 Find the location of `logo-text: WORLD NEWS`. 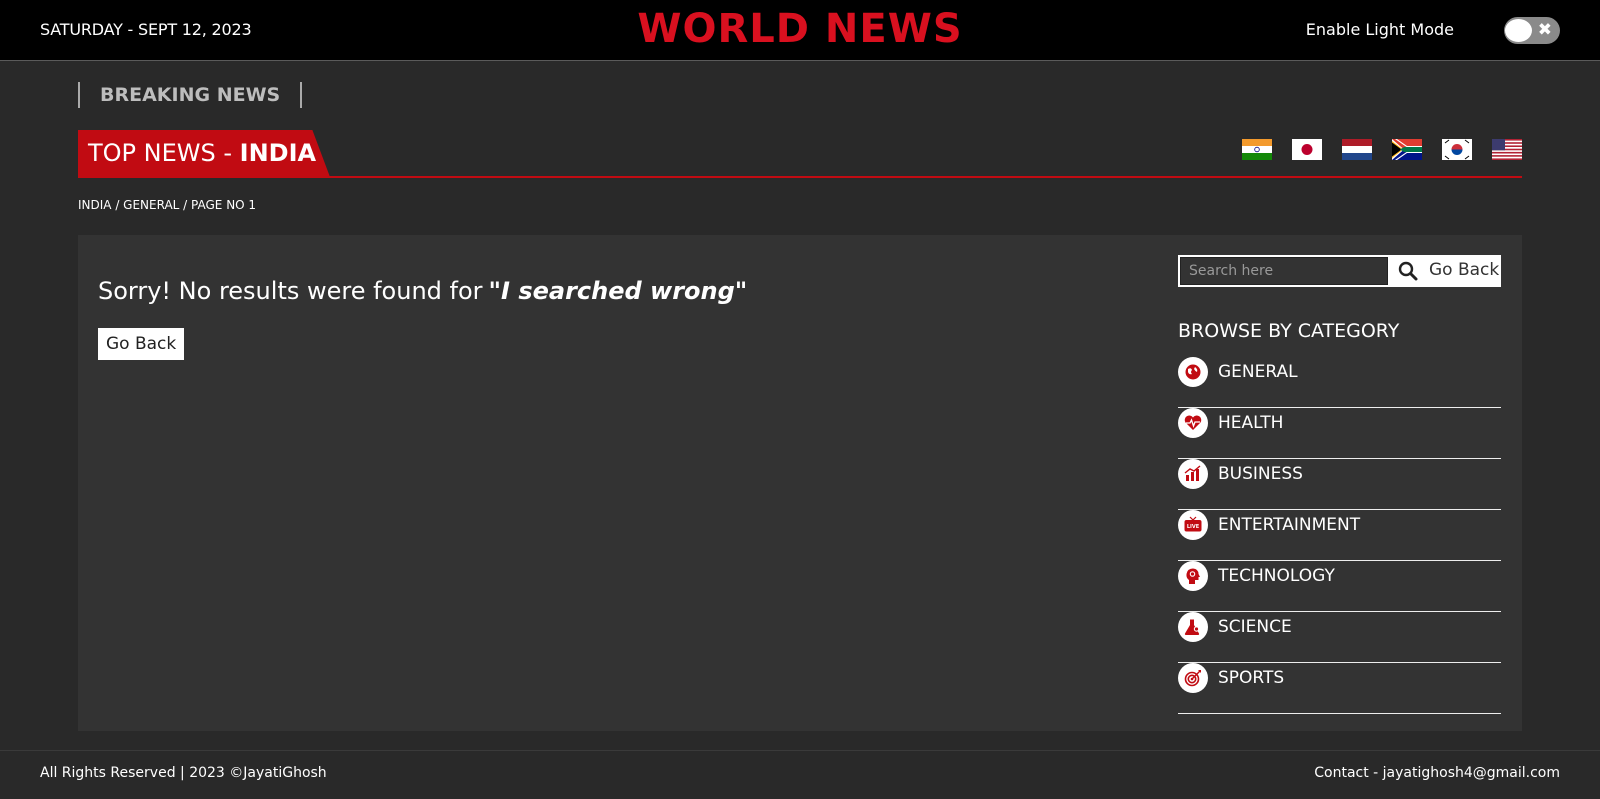

logo-text: WORLD NEWS is located at coordinates (799, 29).